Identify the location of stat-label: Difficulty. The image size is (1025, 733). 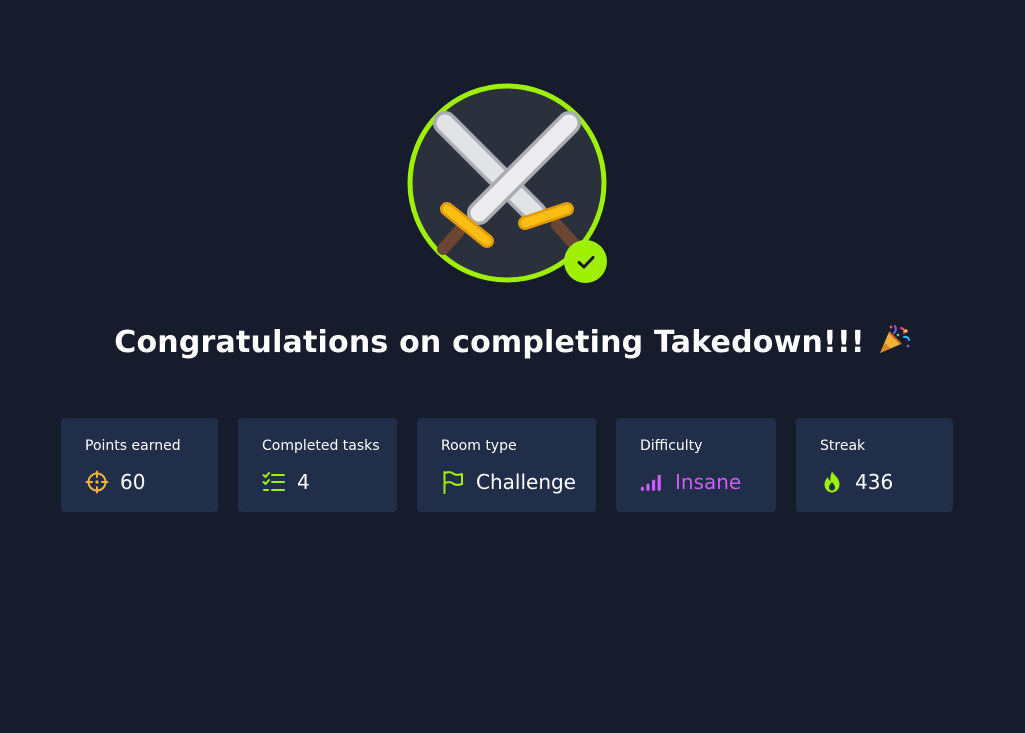
(671, 446).